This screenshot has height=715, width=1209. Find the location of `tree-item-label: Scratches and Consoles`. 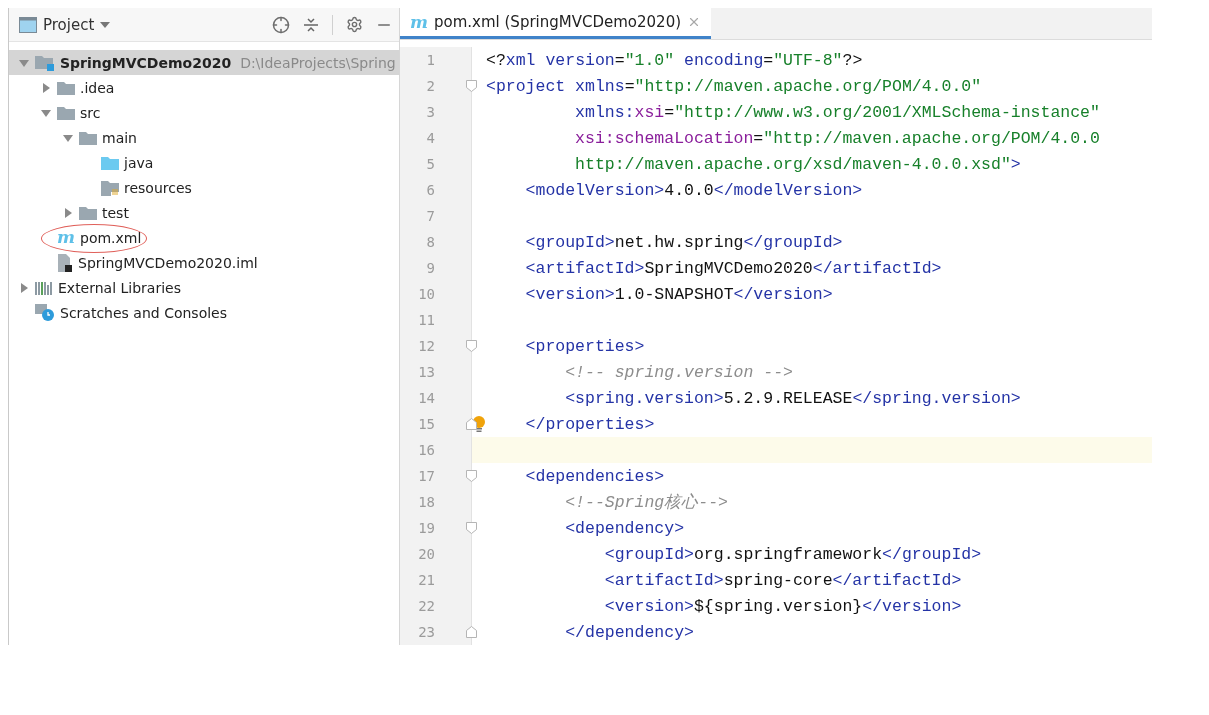

tree-item-label: Scratches and Consoles is located at coordinates (143, 312).